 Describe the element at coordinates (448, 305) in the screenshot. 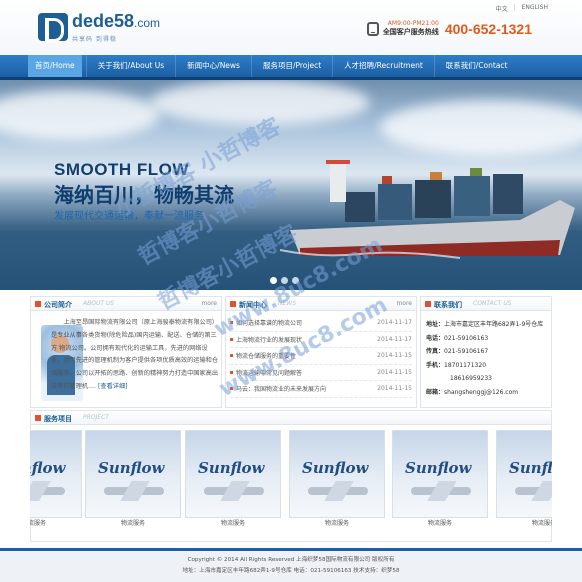

I see `contact-title: 联系我们` at that location.